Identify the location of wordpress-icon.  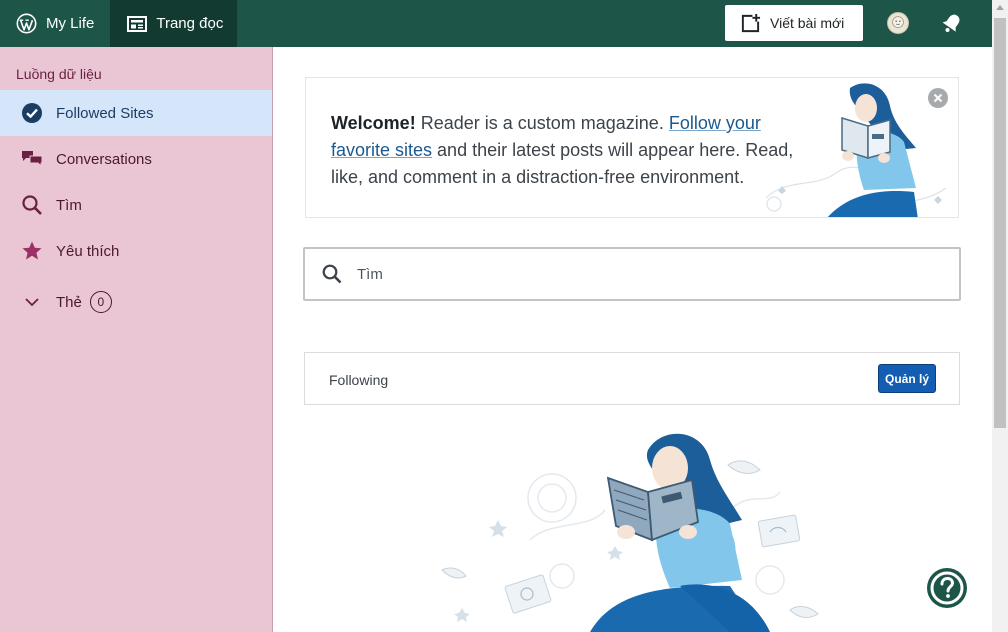
(26, 23).